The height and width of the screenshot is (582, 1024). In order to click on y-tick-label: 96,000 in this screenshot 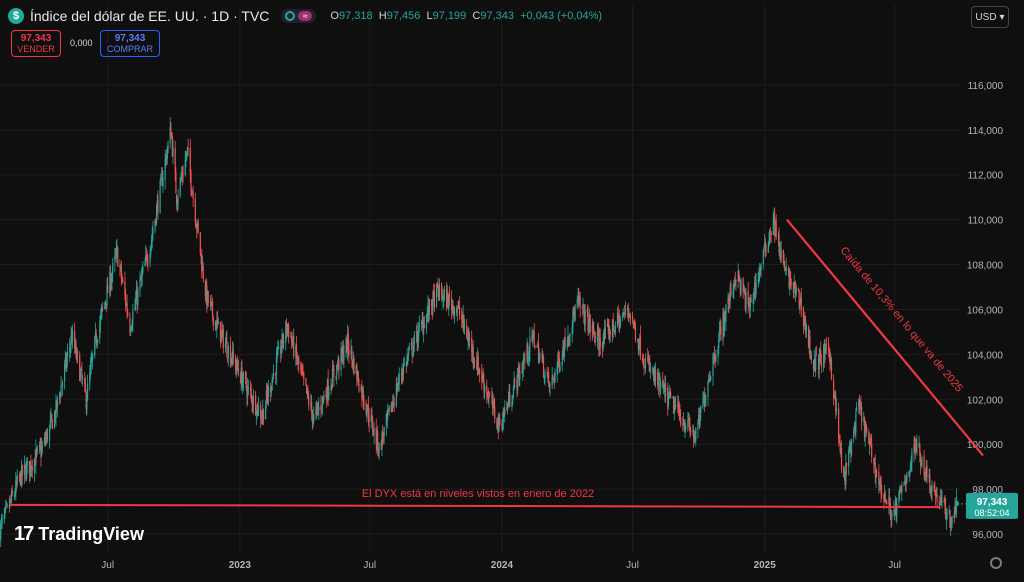, I will do `click(987, 535)`.